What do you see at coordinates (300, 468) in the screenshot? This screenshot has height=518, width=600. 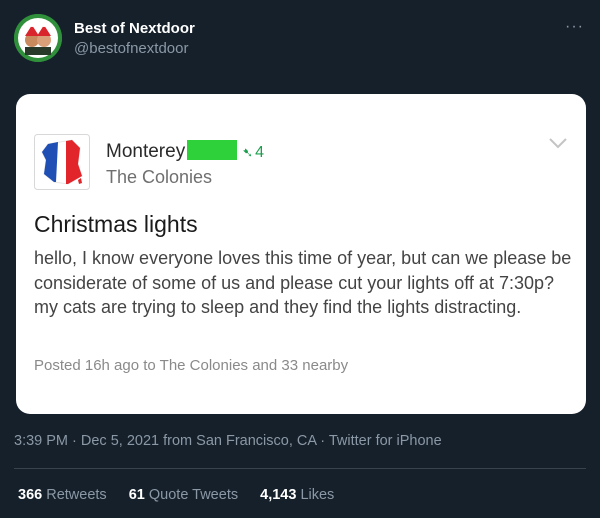 I see `divider` at bounding box center [300, 468].